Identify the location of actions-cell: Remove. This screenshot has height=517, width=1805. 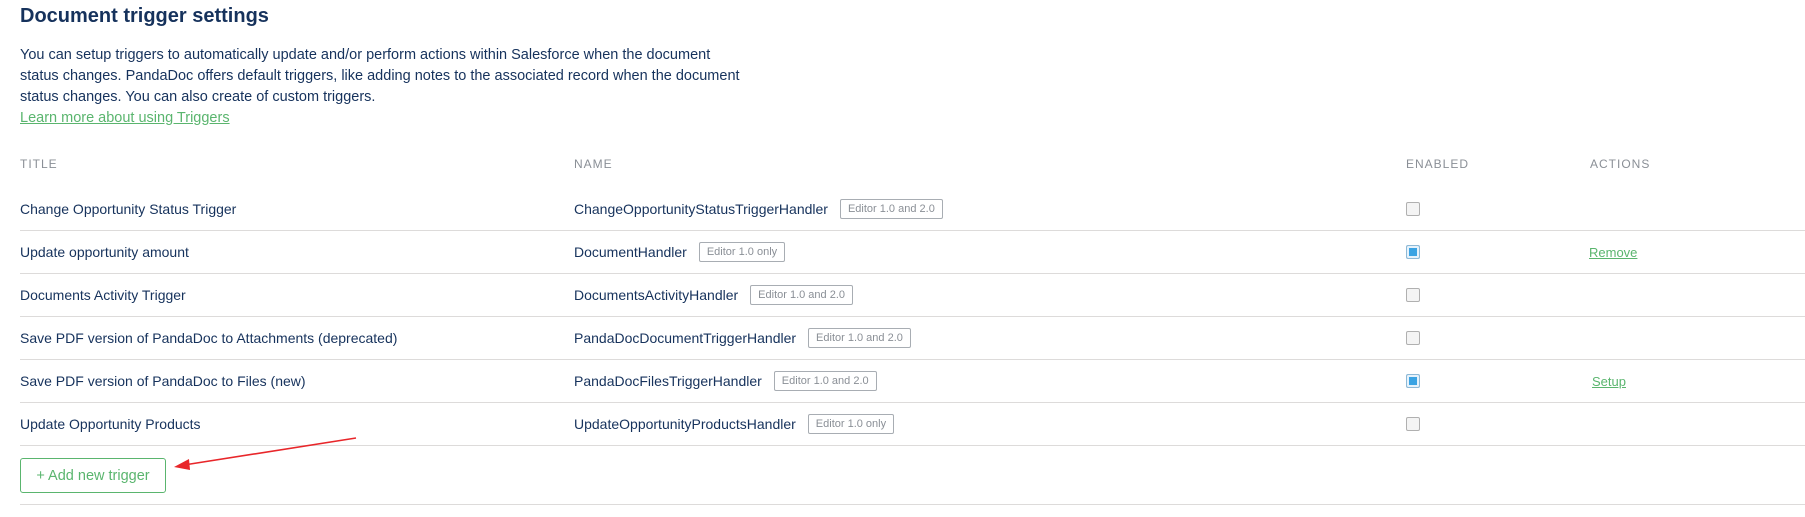
(1613, 252).